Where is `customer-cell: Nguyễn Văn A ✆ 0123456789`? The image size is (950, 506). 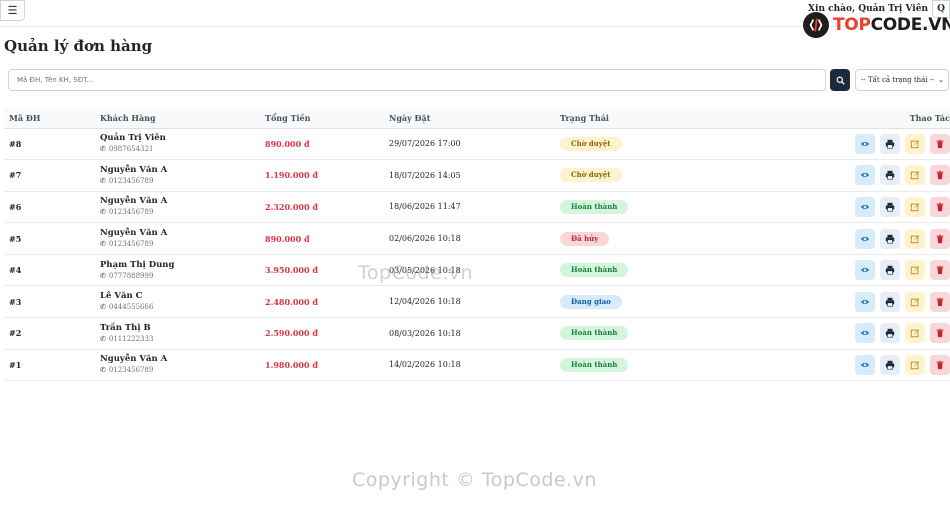
customer-cell: Nguyễn Văn A ✆ 0123456789 is located at coordinates (182, 207).